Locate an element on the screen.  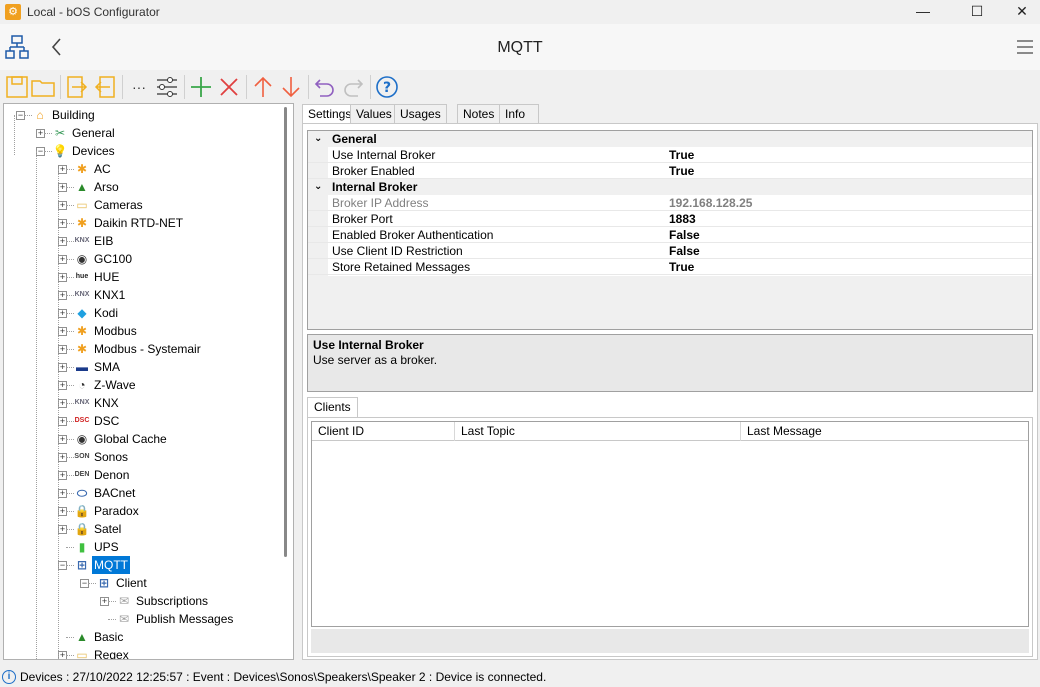
tree-item-sma: + ▬ SMA is located at coordinates (144, 367).